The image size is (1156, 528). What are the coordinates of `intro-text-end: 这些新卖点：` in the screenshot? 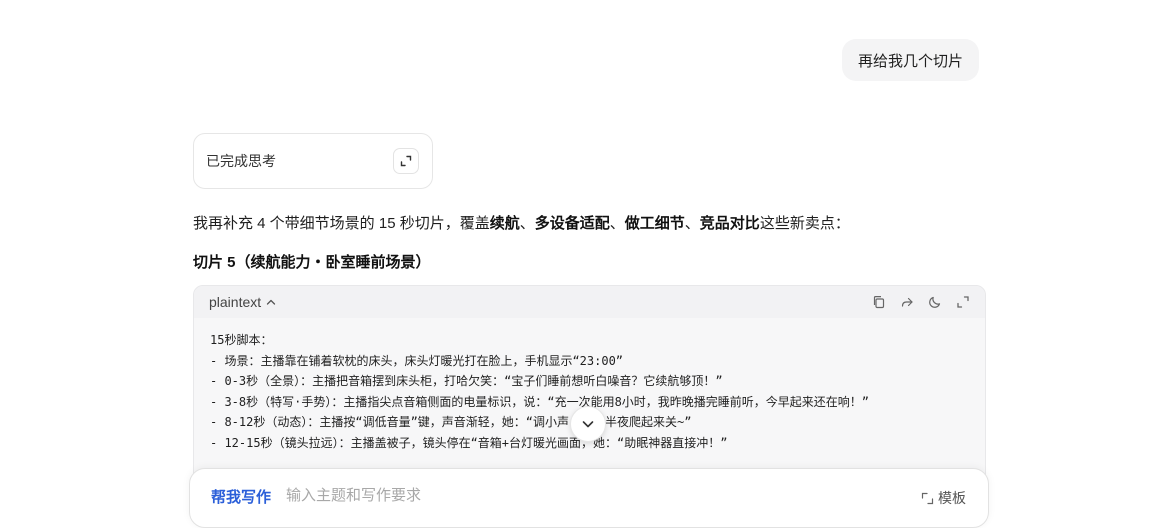 It's located at (804, 223).